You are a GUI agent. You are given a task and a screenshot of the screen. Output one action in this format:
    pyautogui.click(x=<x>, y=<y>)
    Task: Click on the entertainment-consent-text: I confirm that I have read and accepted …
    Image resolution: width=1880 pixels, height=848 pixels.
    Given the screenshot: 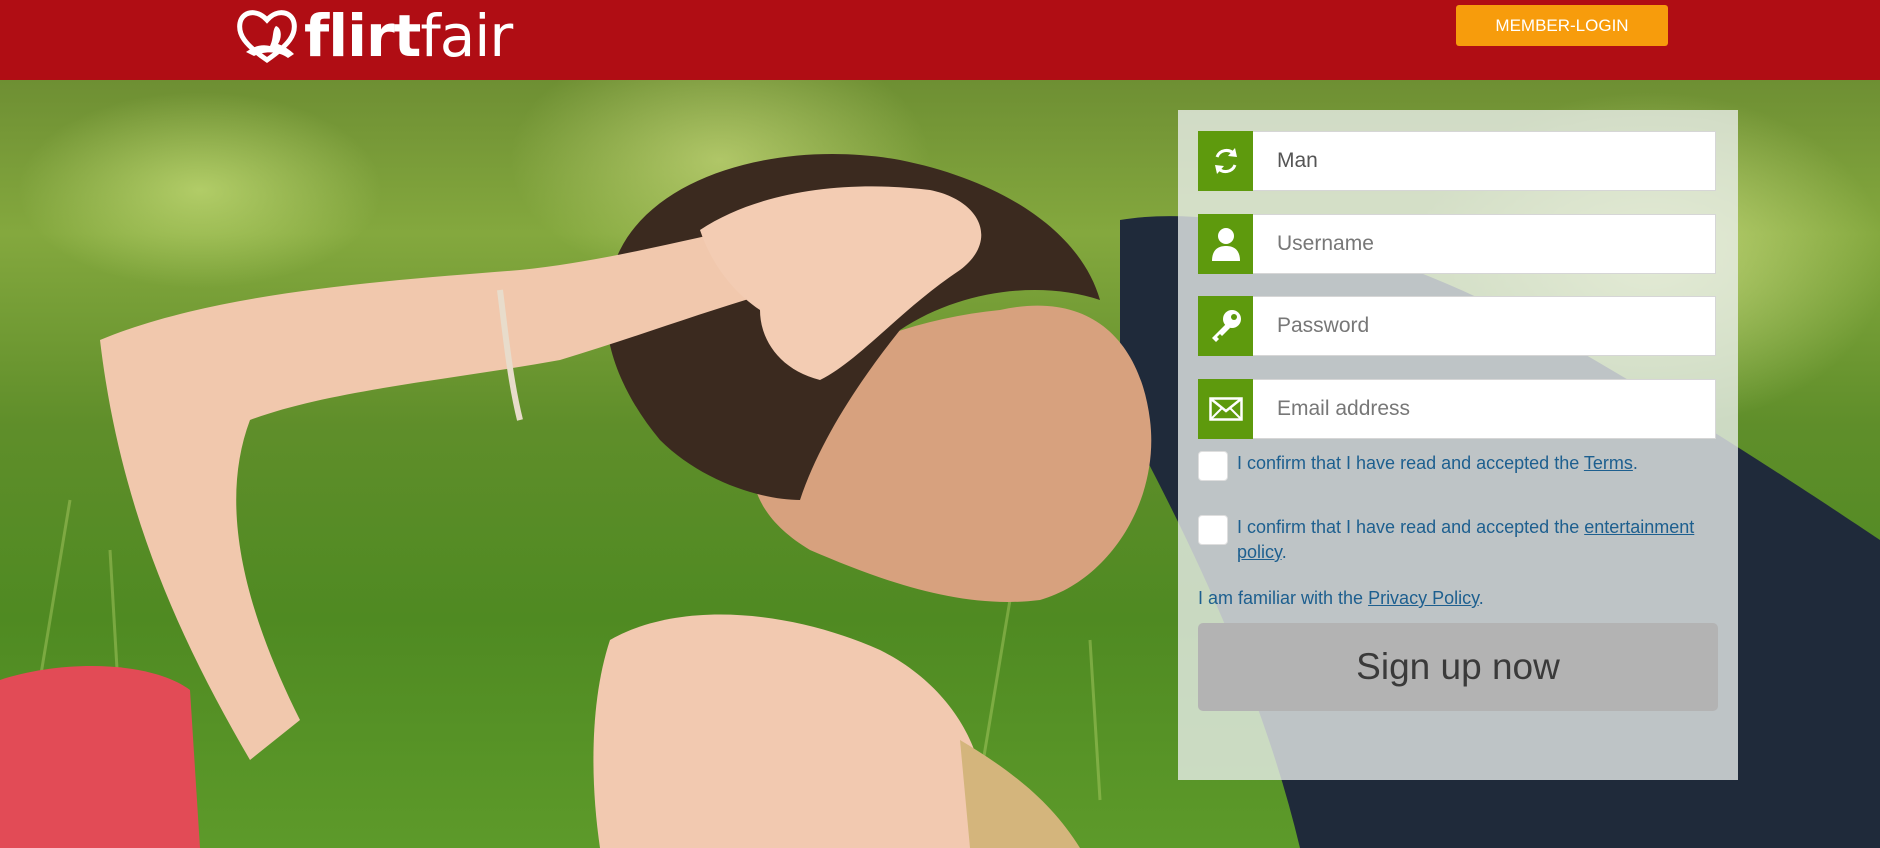 What is the action you would take?
    pyautogui.click(x=1477, y=540)
    